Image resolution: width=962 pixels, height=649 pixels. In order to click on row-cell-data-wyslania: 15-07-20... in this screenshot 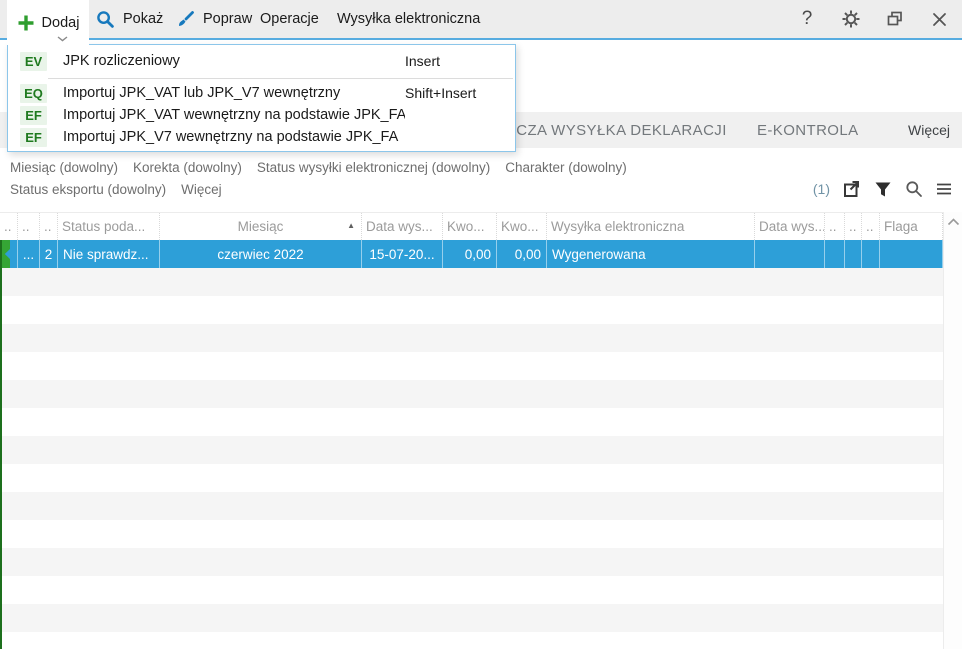, I will do `click(402, 254)`.